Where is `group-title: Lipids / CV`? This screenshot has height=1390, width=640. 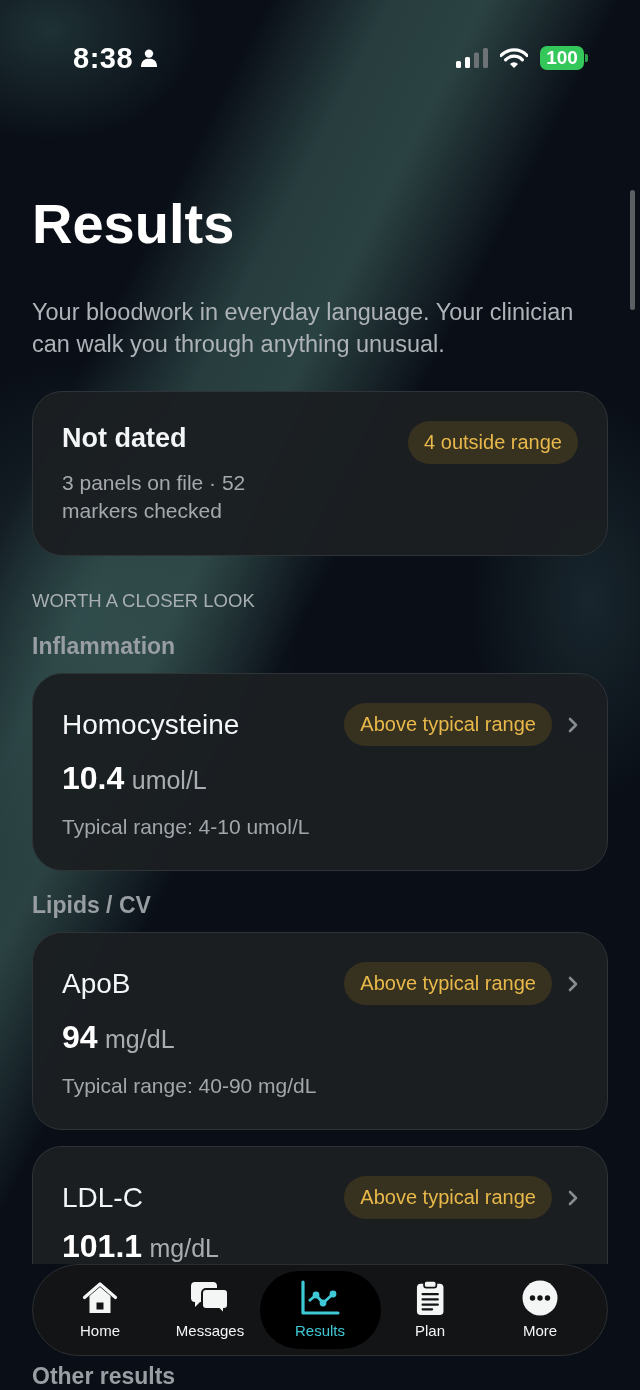 group-title: Lipids / CV is located at coordinates (92, 905).